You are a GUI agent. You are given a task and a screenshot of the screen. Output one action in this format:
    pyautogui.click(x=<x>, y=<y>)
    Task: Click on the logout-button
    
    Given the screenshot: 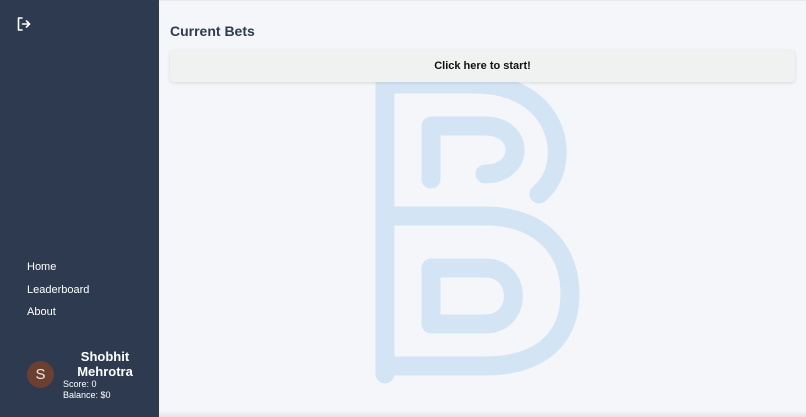 What is the action you would take?
    pyautogui.click(x=24, y=24)
    